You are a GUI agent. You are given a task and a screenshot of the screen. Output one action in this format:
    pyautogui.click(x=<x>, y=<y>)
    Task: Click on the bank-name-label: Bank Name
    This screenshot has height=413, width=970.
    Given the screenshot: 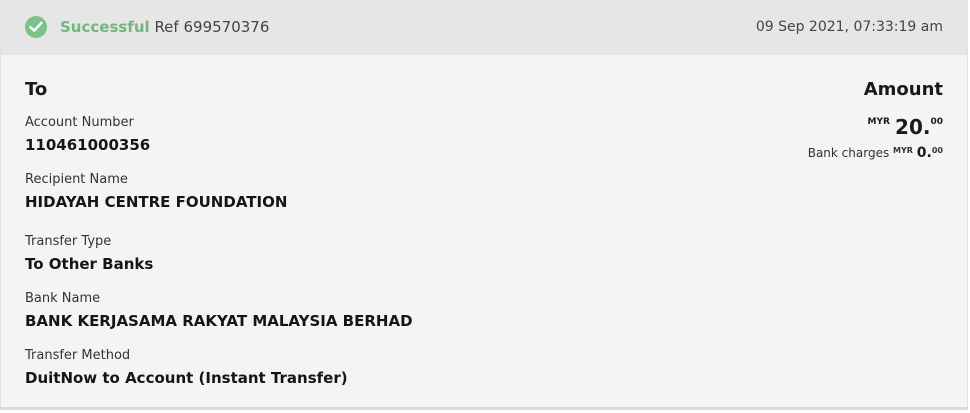 What is the action you would take?
    pyautogui.click(x=63, y=298)
    